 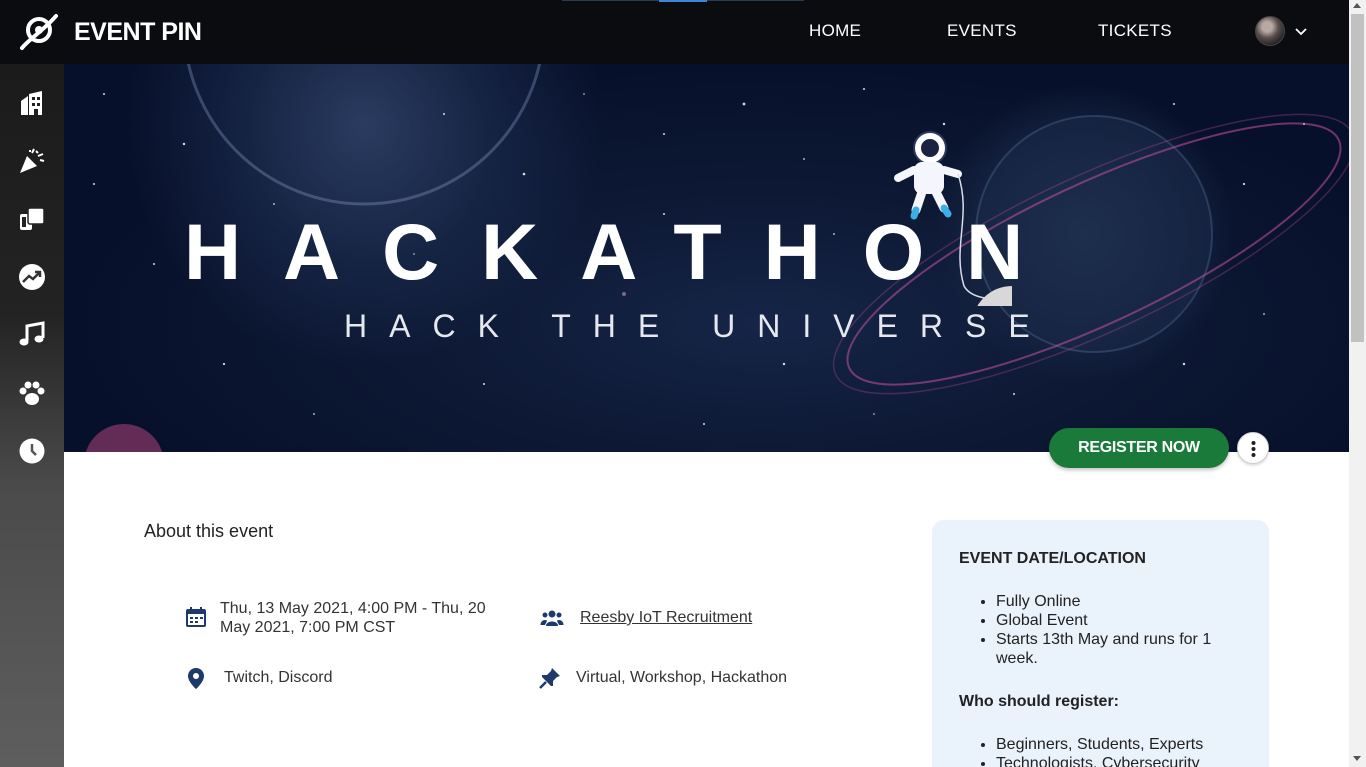 What do you see at coordinates (196, 617) in the screenshot?
I see `calendar-icon` at bounding box center [196, 617].